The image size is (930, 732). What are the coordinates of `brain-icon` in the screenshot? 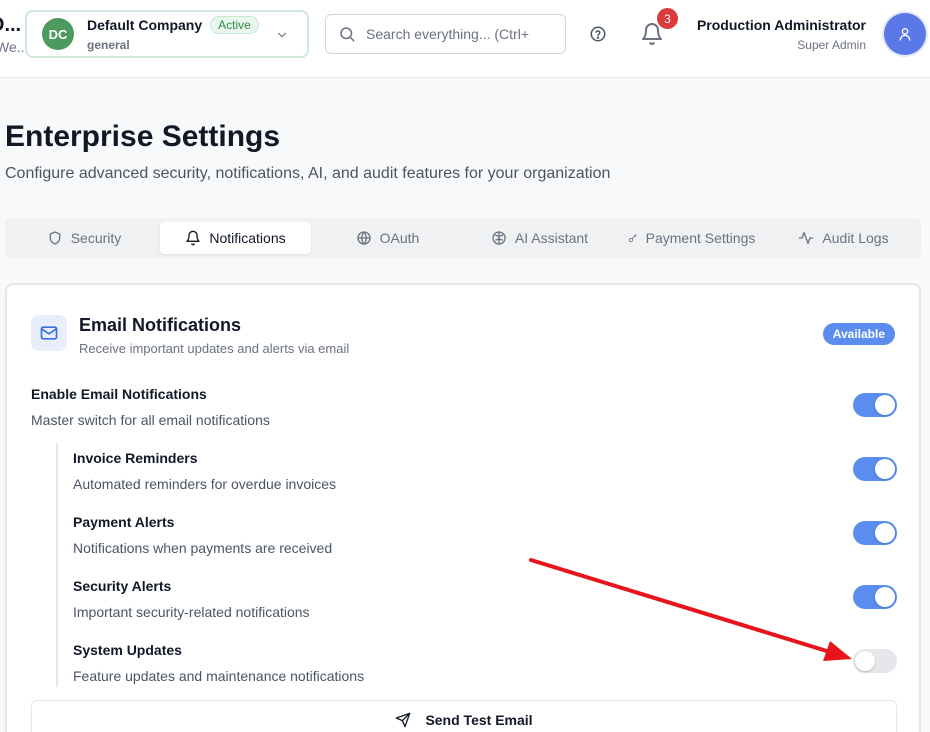 It's located at (499, 238).